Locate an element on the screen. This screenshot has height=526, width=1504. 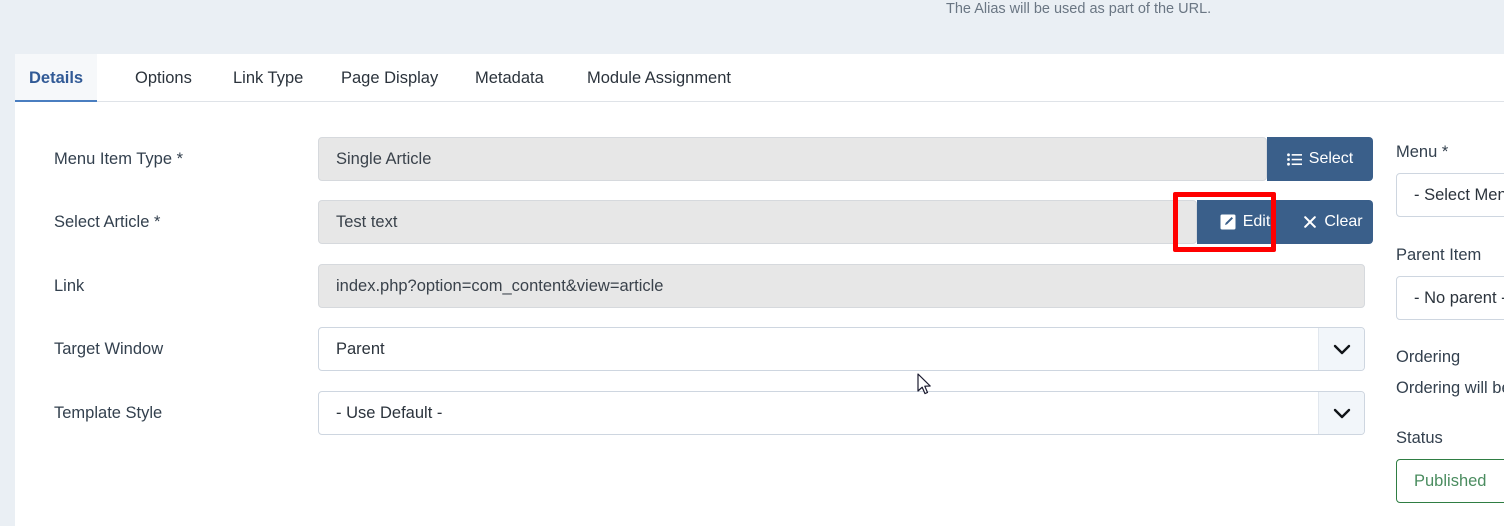
menu-select: - Select Menu - is located at coordinates (1450, 195).